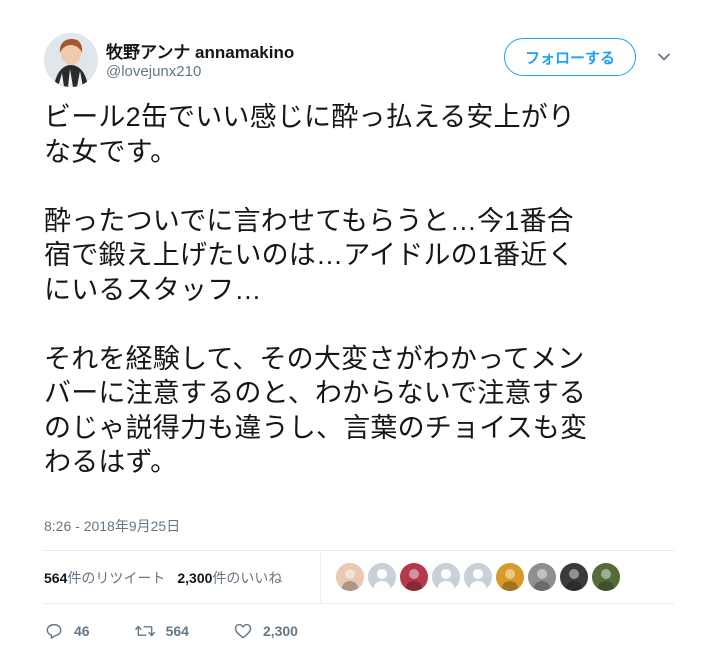 The width and height of the screenshot is (719, 656). Describe the element at coordinates (54, 631) in the screenshot. I see `reply-icon` at that location.